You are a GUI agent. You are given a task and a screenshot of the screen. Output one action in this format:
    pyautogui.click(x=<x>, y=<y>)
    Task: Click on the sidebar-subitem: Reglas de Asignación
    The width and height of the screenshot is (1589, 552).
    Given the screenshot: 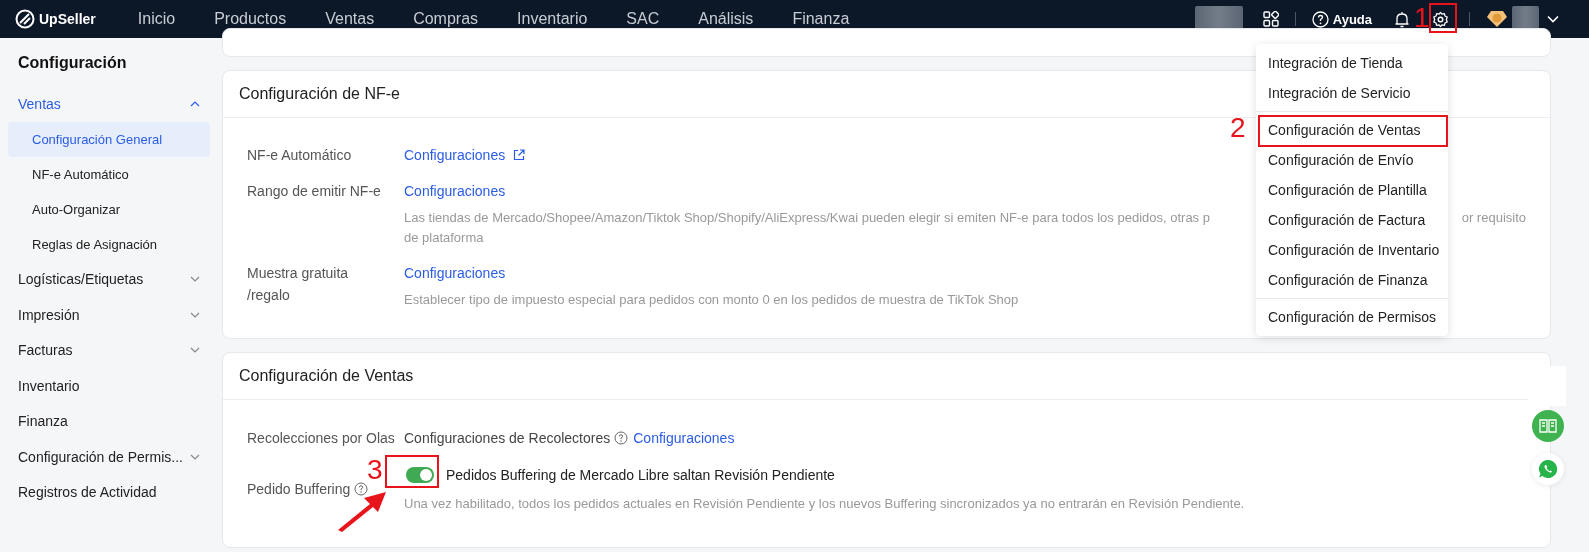 What is the action you would take?
    pyautogui.click(x=109, y=244)
    